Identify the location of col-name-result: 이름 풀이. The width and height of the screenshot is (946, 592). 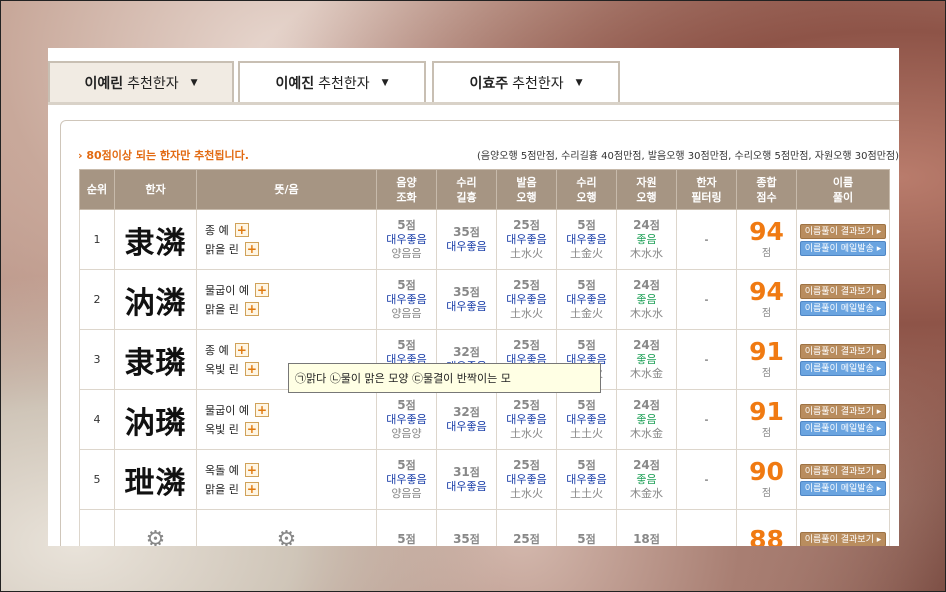
(843, 189).